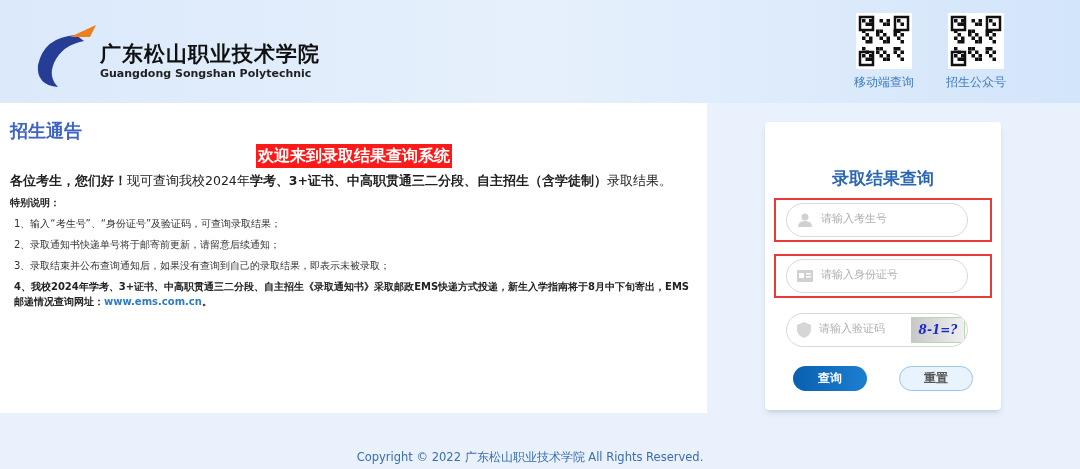  What do you see at coordinates (805, 219) in the screenshot?
I see `user-icon` at bounding box center [805, 219].